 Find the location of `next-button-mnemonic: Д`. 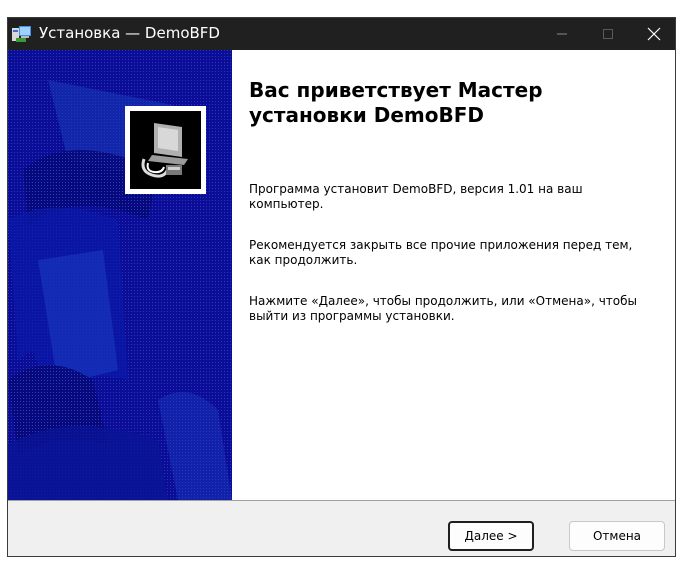

next-button-mnemonic: Д is located at coordinates (469, 536).